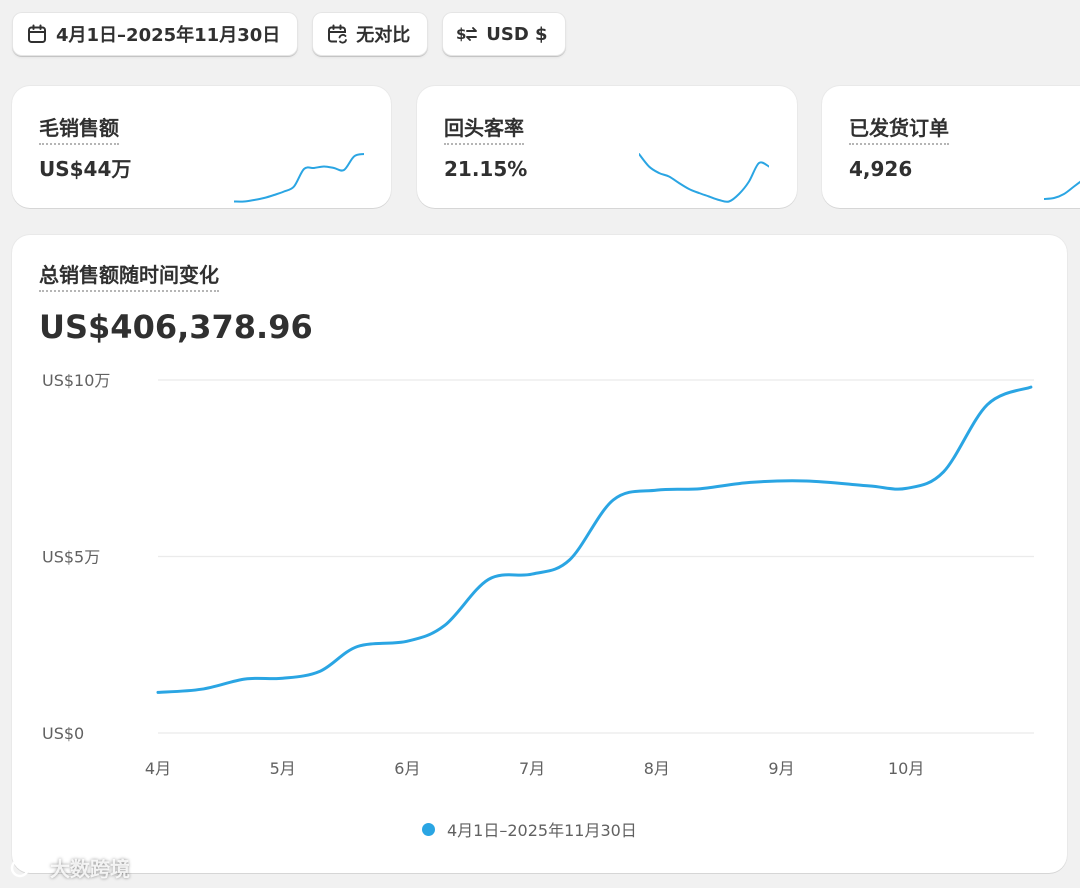  Describe the element at coordinates (484, 130) in the screenshot. I see `metric-title: 回头客率` at that location.